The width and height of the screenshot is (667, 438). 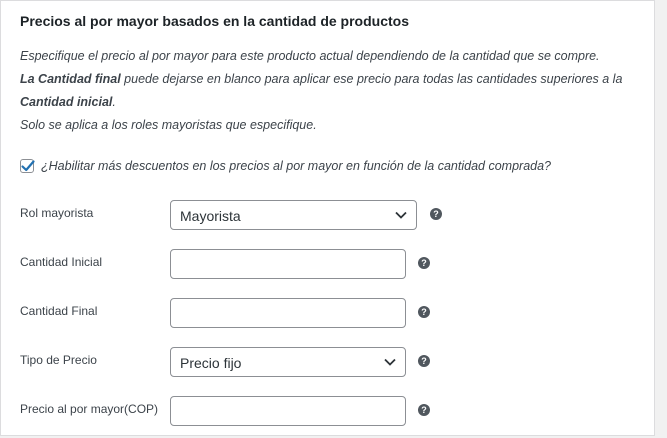 I want to click on rol-mayorista-select: Mayorista, so click(x=293, y=215).